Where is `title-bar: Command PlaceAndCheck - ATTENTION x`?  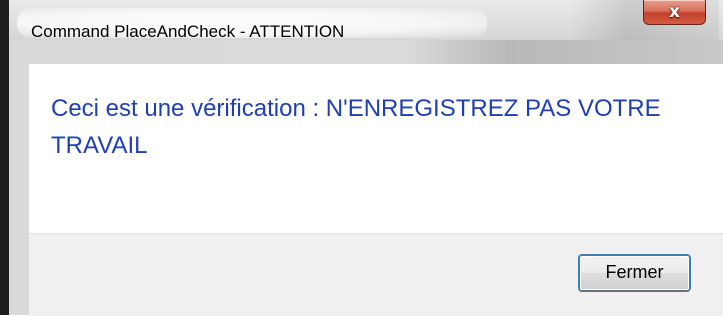 title-bar: Command PlaceAndCheck - ATTENTION x is located at coordinates (366, 20).